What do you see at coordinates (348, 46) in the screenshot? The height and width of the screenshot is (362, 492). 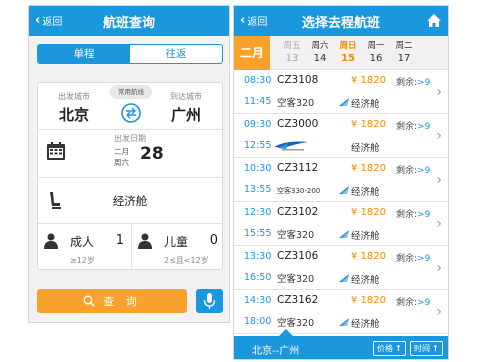 I see `day-weekday: 周日` at bounding box center [348, 46].